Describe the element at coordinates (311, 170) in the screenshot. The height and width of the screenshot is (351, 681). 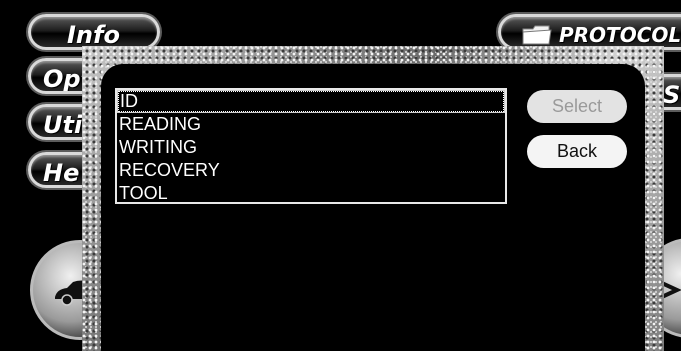
I see `list-item-recovery: RECOVERY` at that location.